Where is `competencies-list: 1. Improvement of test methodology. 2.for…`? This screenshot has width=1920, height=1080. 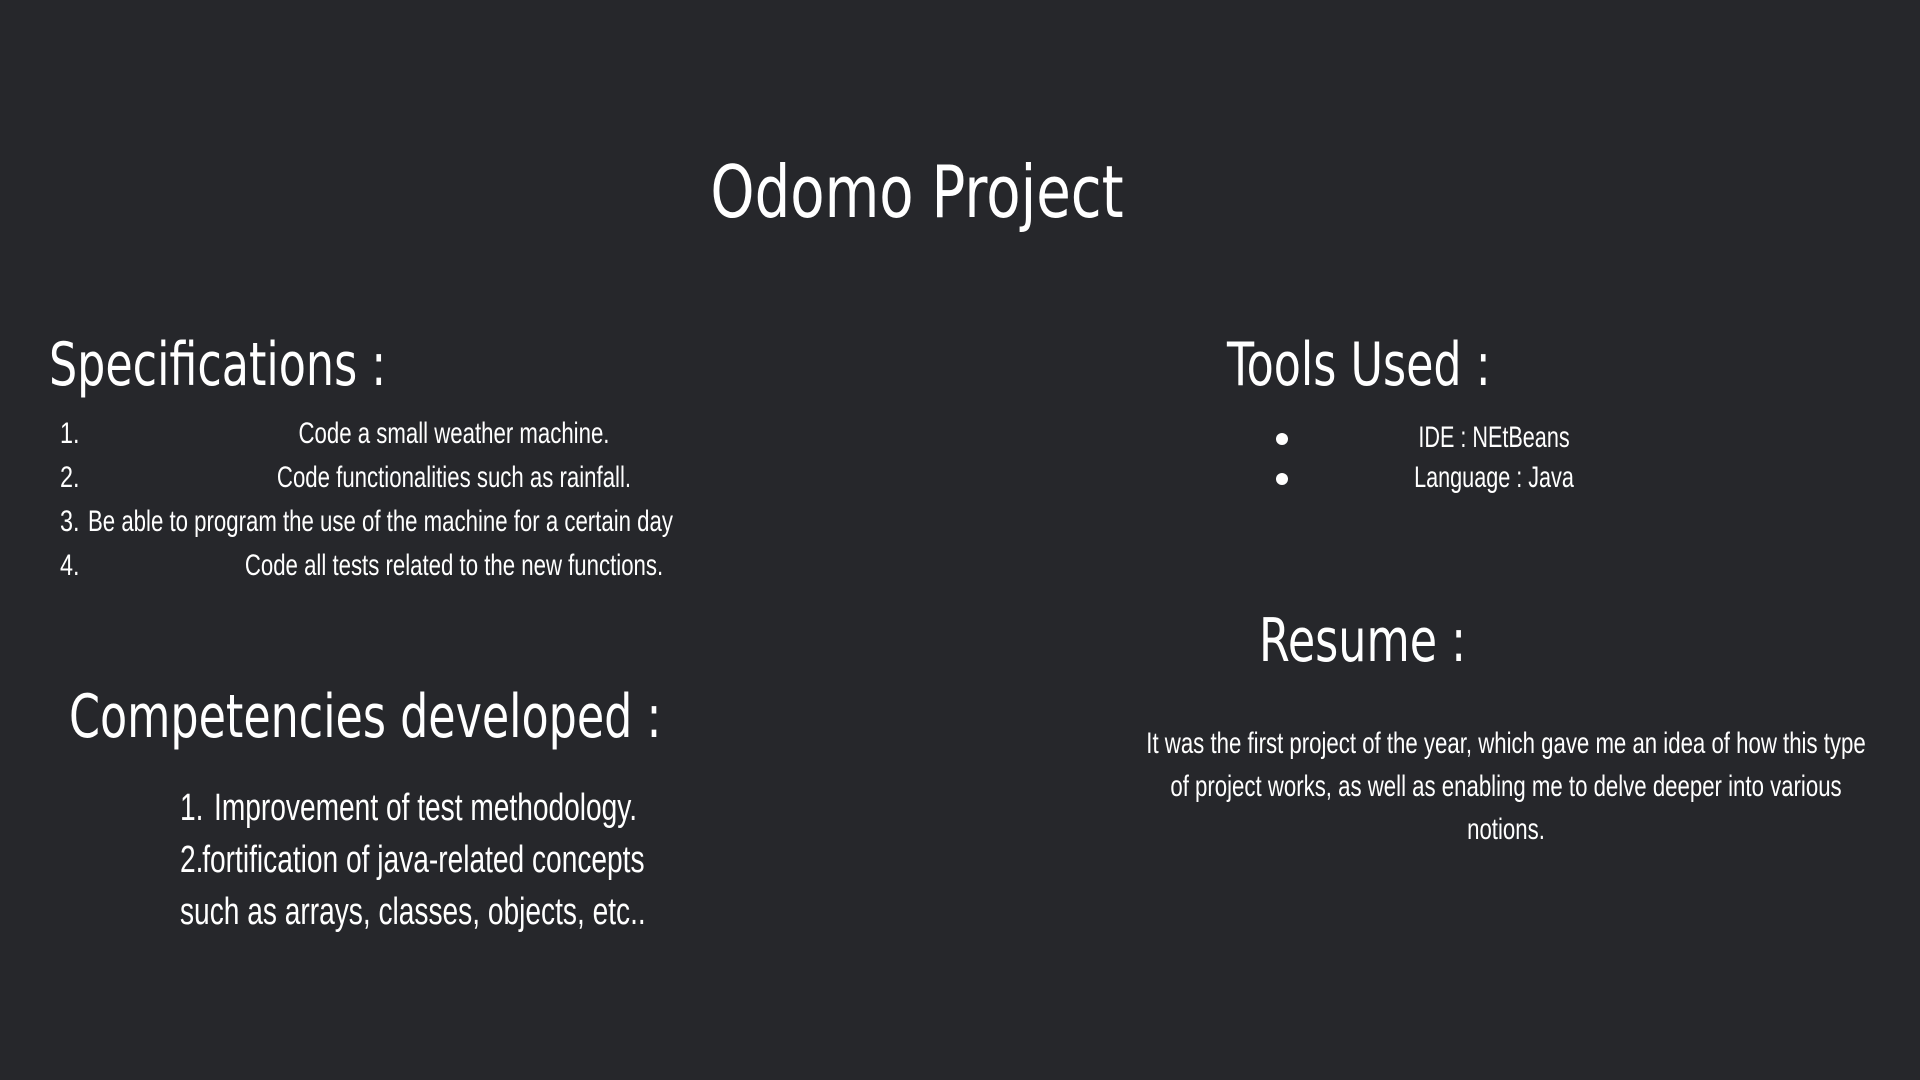
competencies-list: 1. Improvement of test methodology. 2.for… is located at coordinates (494, 860).